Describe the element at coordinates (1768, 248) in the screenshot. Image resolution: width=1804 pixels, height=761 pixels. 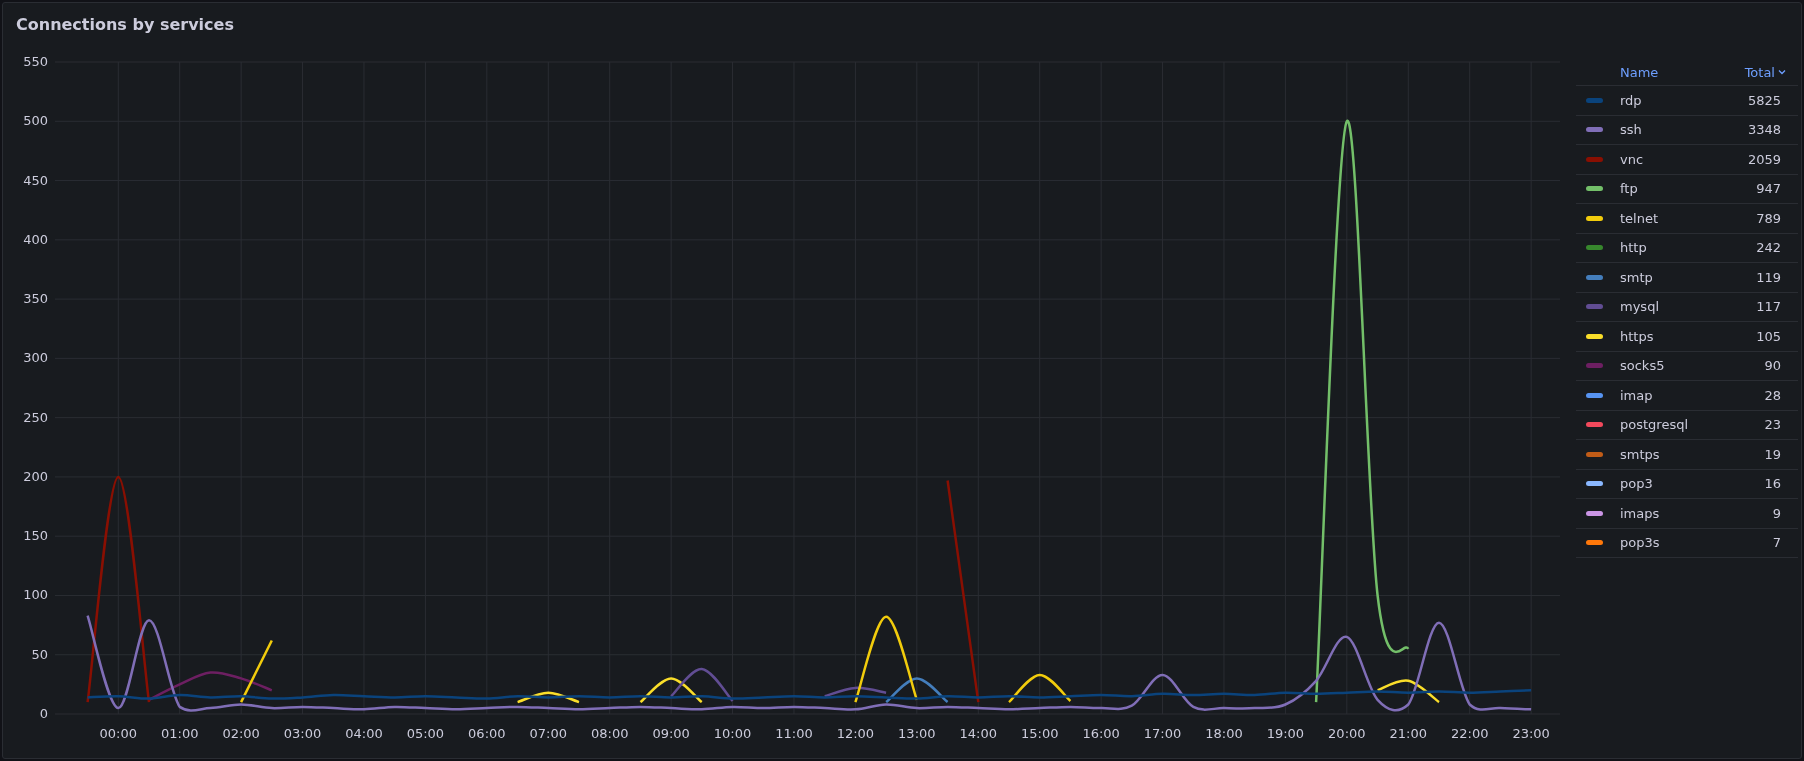
I see `legend-total: 242` at that location.